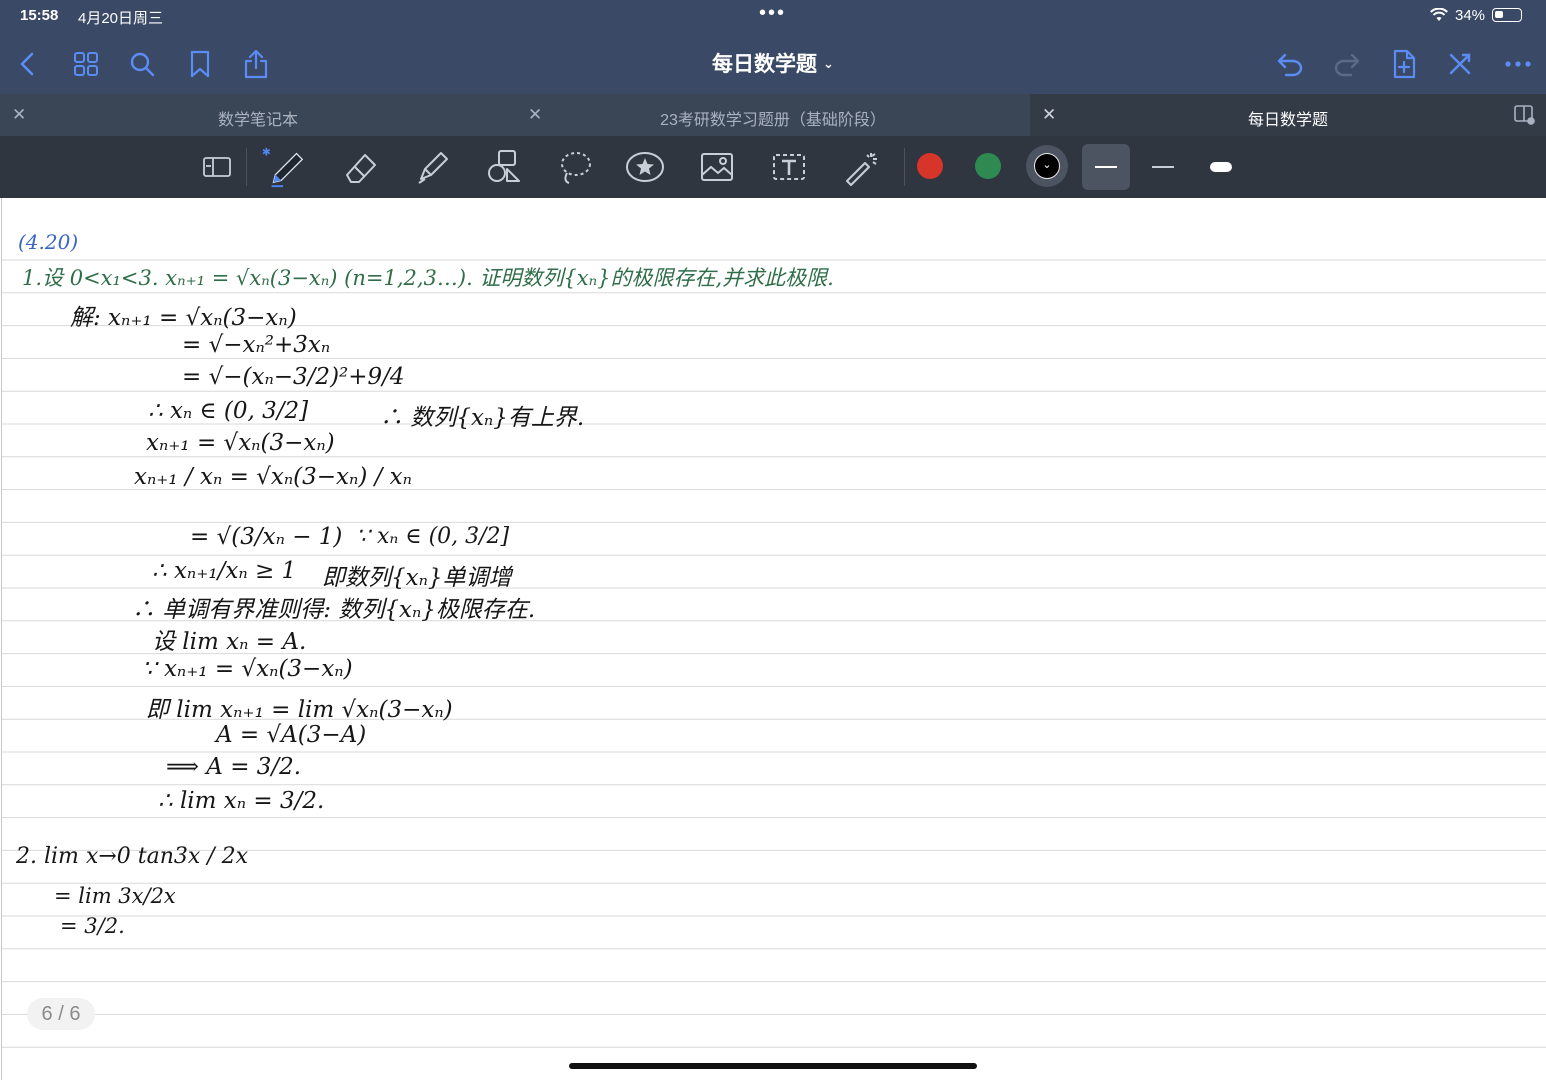 The width and height of the screenshot is (1546, 1080). What do you see at coordinates (1460, 64) in the screenshot?
I see `close-editing-icon` at bounding box center [1460, 64].